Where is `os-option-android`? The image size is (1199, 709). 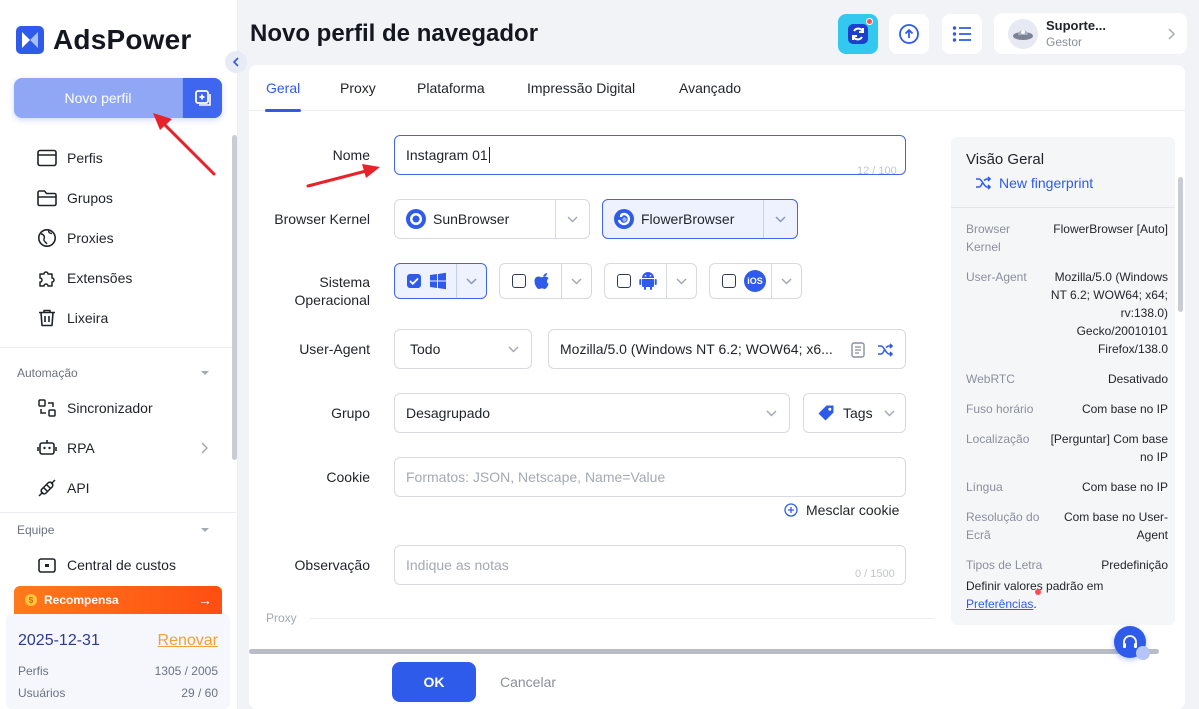
os-option-android is located at coordinates (650, 281).